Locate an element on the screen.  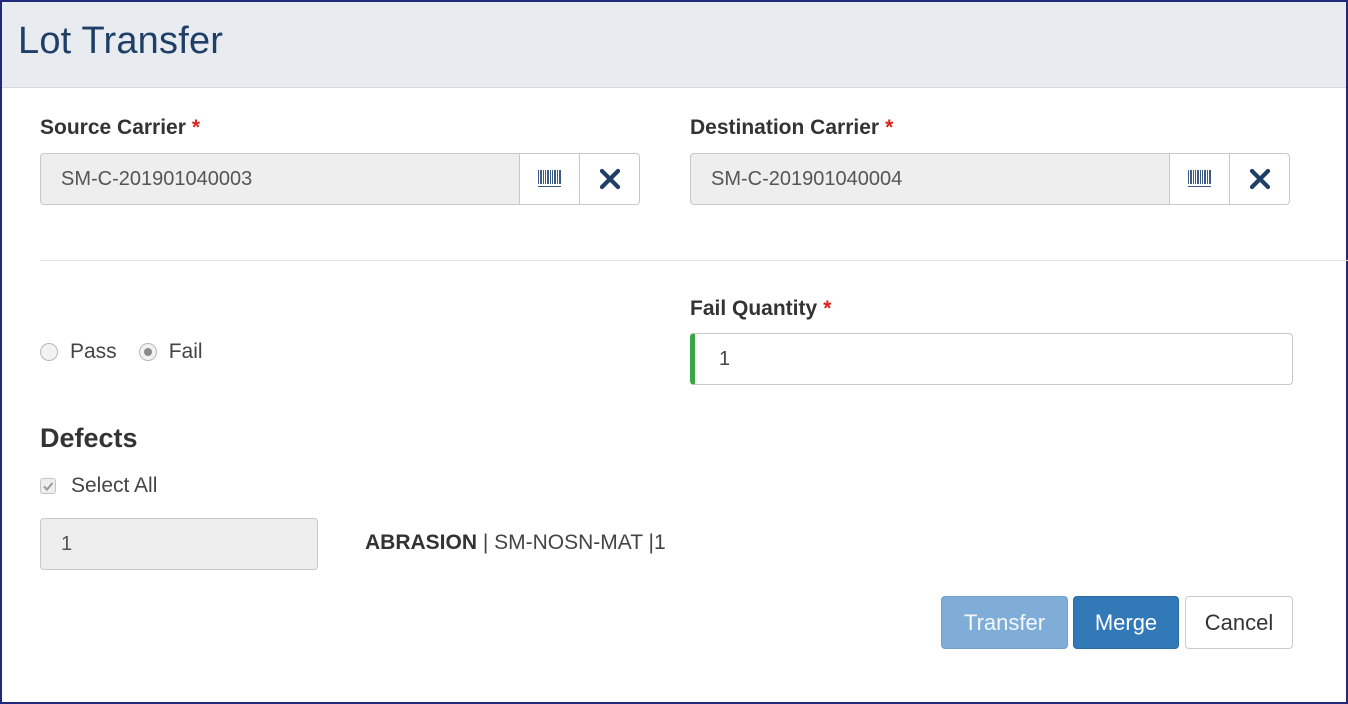
destination-clear-button is located at coordinates (1260, 179).